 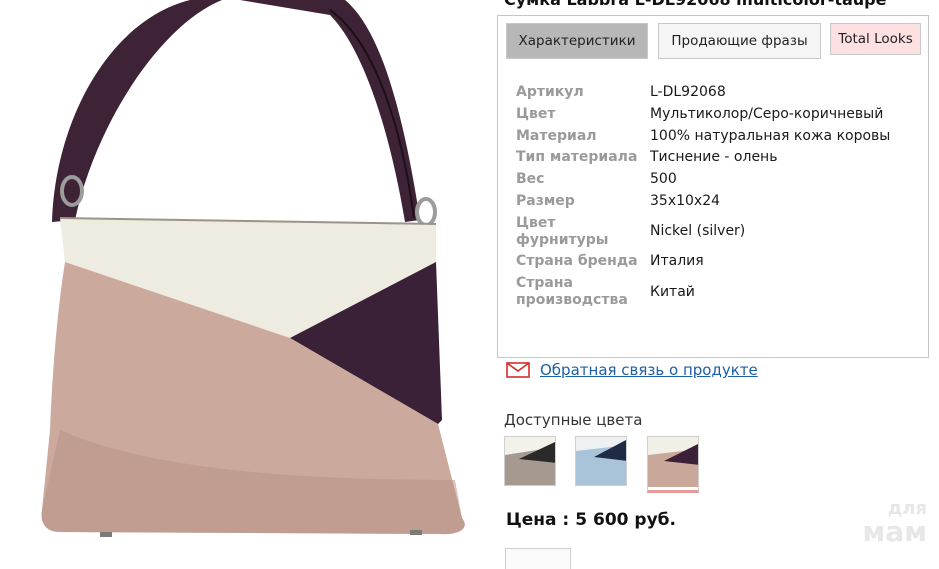 I want to click on feedback-row: Обратная связь о продукте, so click(x=632, y=370).